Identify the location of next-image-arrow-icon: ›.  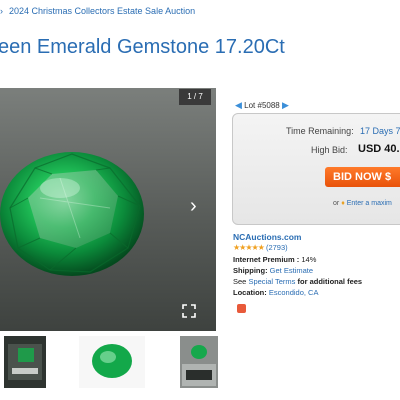
(193, 206).